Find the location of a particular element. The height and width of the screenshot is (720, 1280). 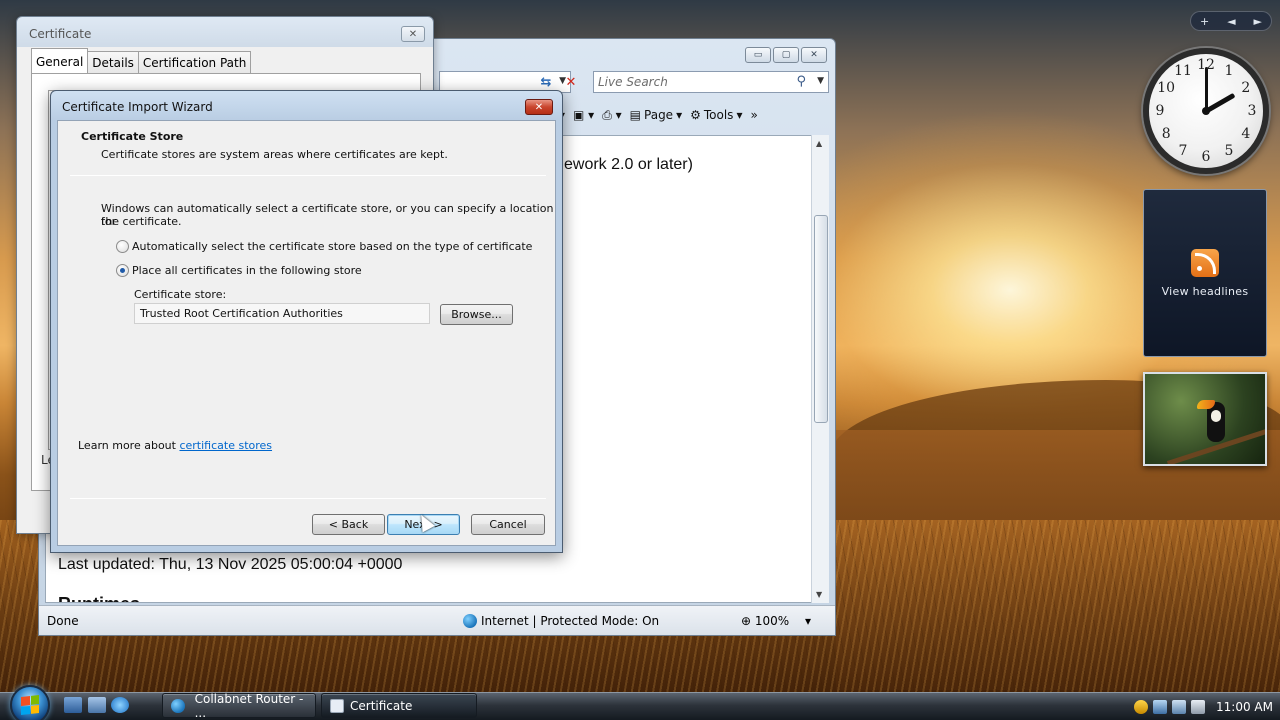

page-icon: ▤ is located at coordinates (635, 115).